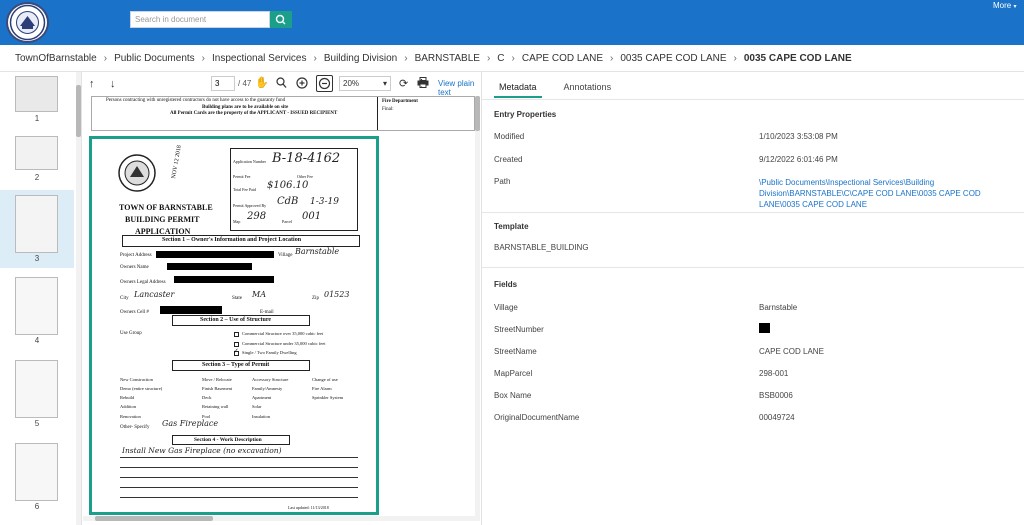 The image size is (1024, 525). Describe the element at coordinates (113, 84) in the screenshot. I see `arrow-down-icon: ↓` at that location.